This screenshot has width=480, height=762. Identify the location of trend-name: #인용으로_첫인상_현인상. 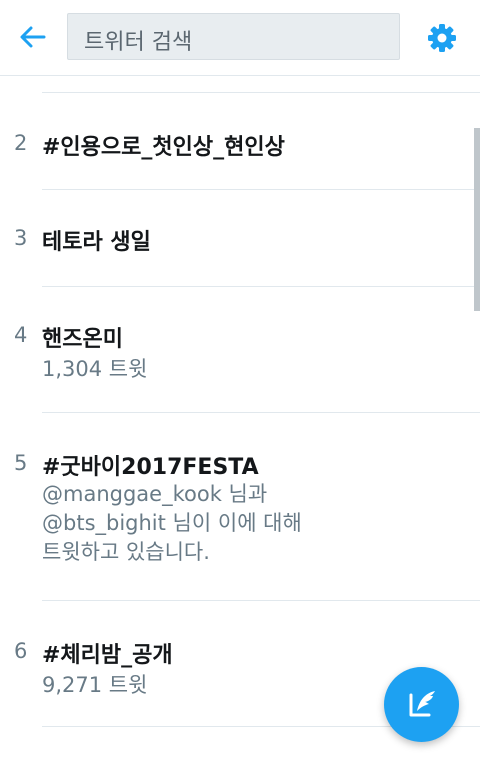
(163, 147).